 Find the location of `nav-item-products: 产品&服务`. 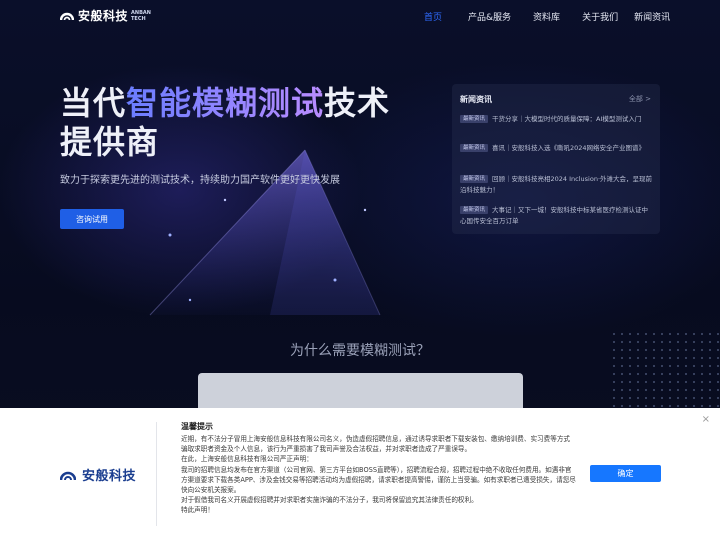

nav-item-products: 产品&服务 is located at coordinates (489, 16).